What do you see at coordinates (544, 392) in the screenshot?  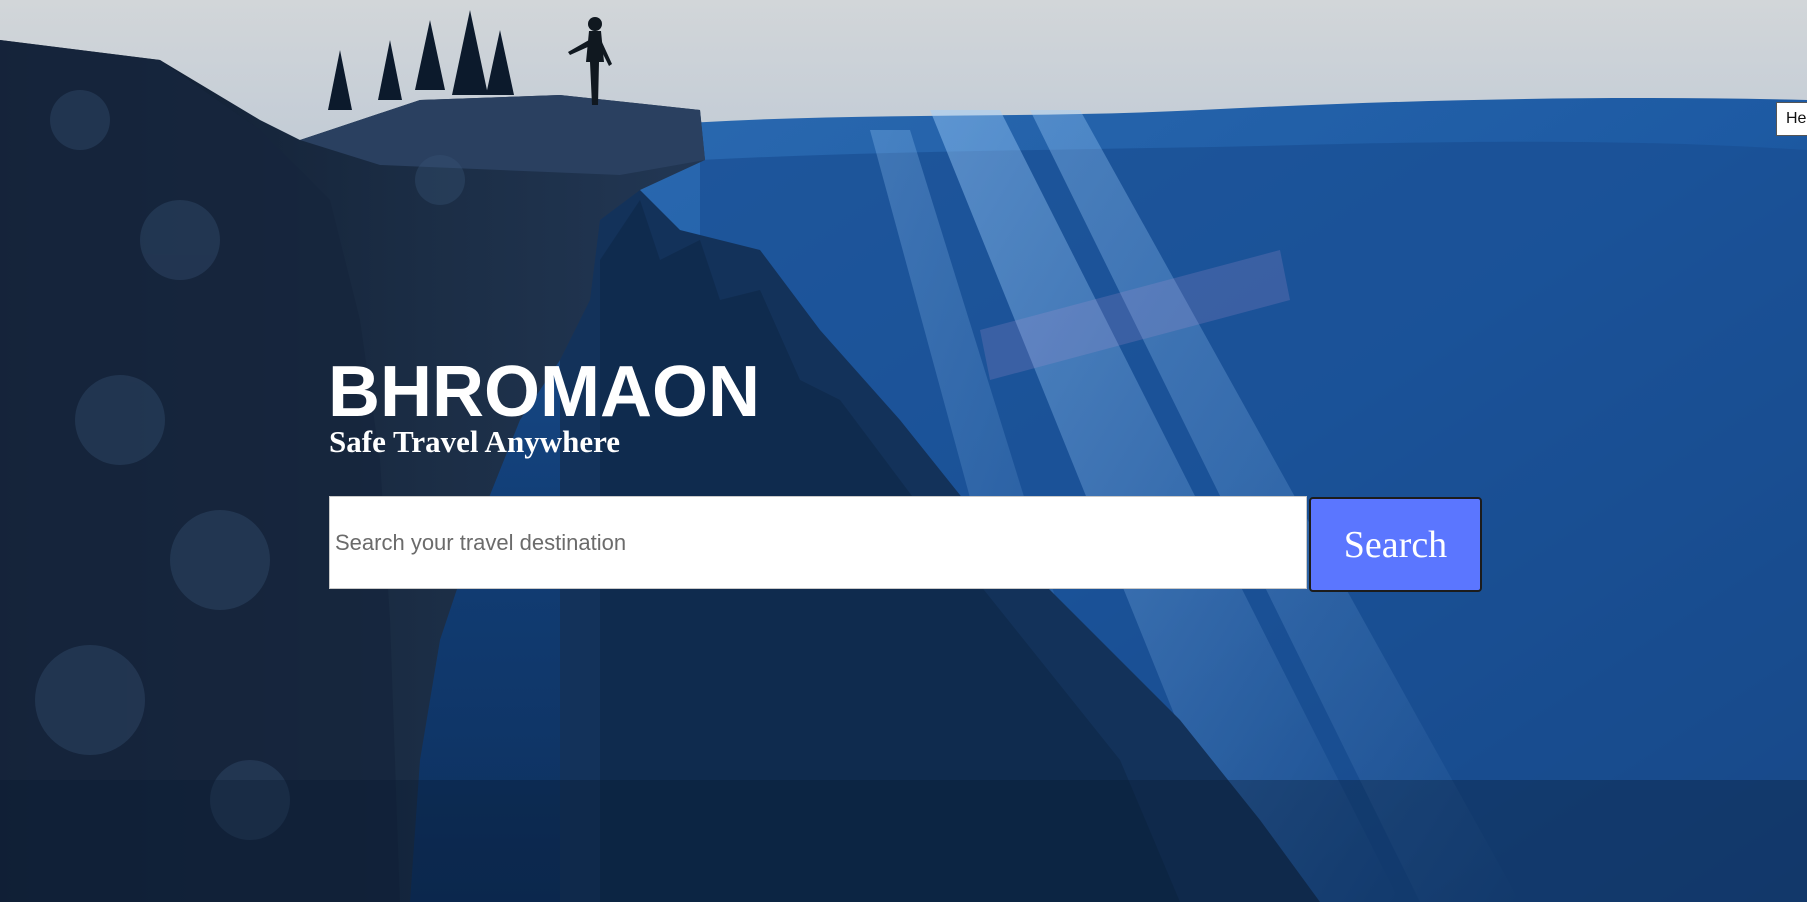 I see `brand-title: BHROMAON` at bounding box center [544, 392].